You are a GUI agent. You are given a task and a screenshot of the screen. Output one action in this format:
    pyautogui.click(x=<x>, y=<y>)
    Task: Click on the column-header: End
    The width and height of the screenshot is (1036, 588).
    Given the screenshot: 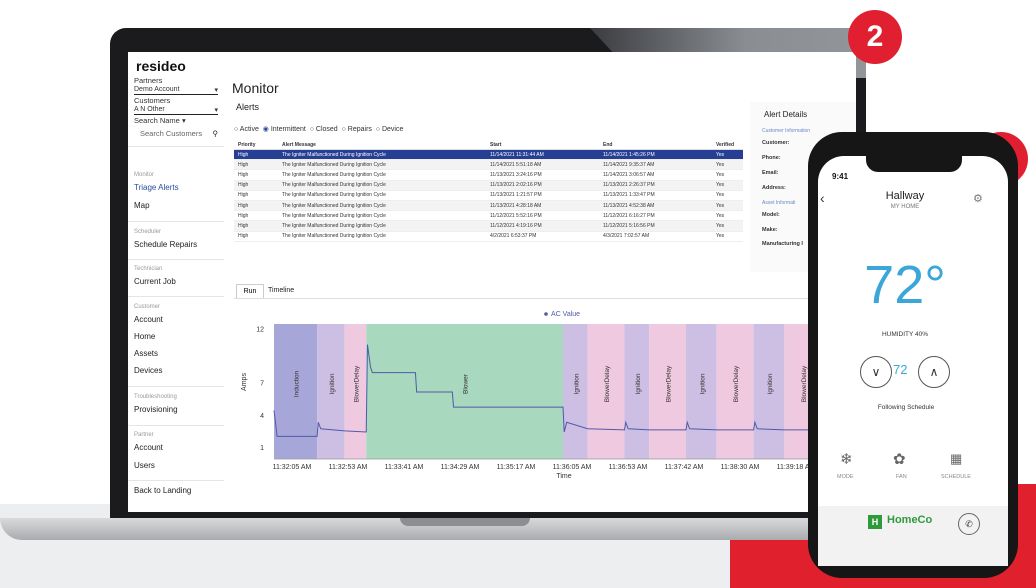 What is the action you would take?
    pyautogui.click(x=655, y=145)
    